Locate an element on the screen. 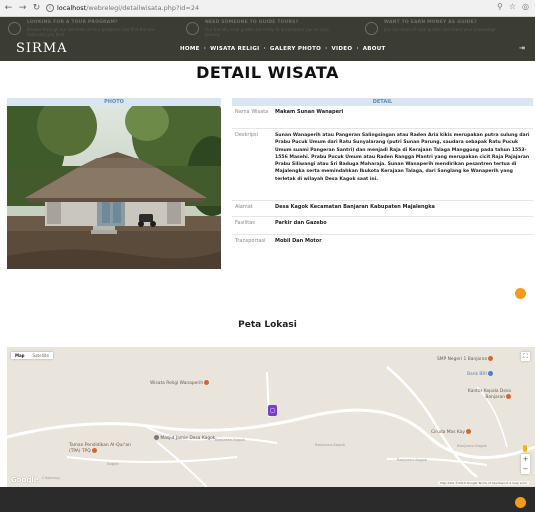  map-place: Ciruda Mas Kay is located at coordinates (451, 432).